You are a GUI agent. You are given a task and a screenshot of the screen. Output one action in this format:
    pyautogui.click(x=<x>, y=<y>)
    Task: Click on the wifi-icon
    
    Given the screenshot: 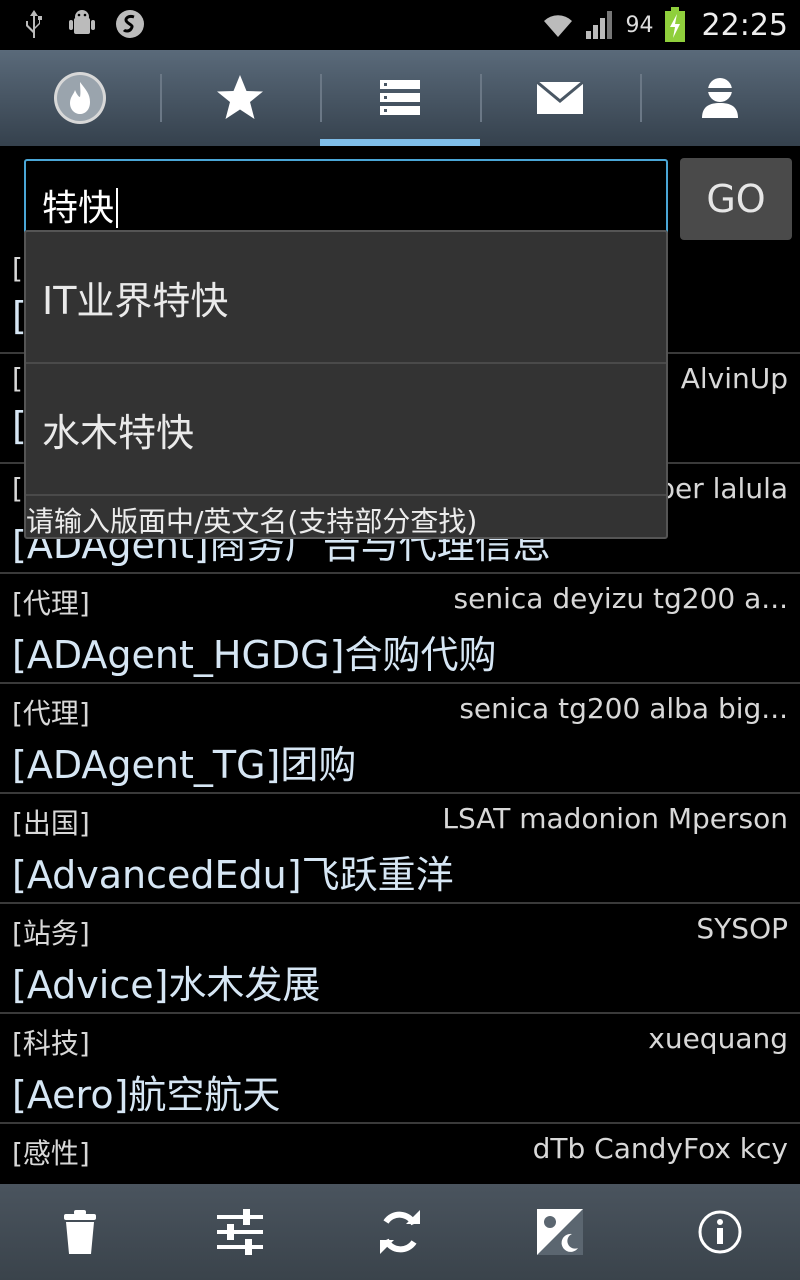 What is the action you would take?
    pyautogui.click(x=558, y=25)
    